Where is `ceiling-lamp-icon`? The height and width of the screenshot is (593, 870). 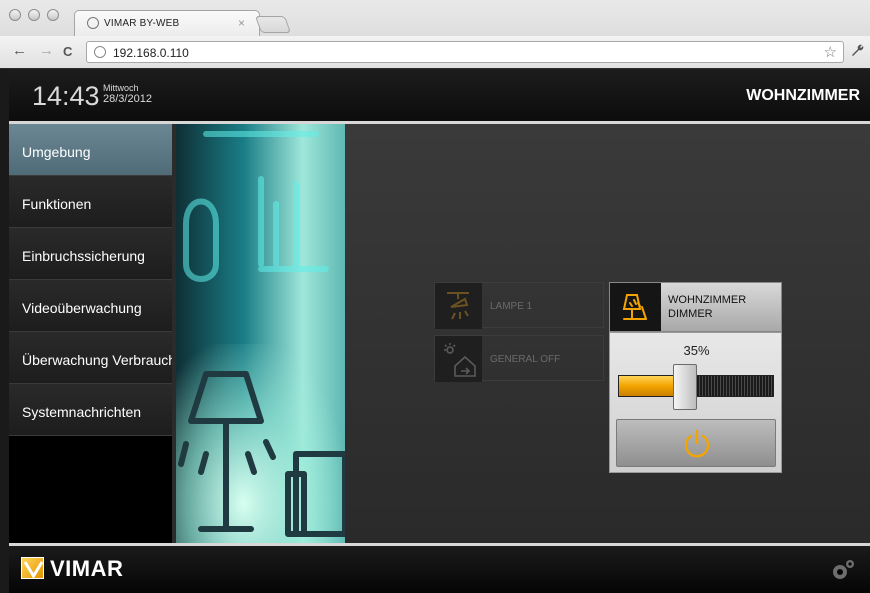
ceiling-lamp-icon is located at coordinates (458, 306).